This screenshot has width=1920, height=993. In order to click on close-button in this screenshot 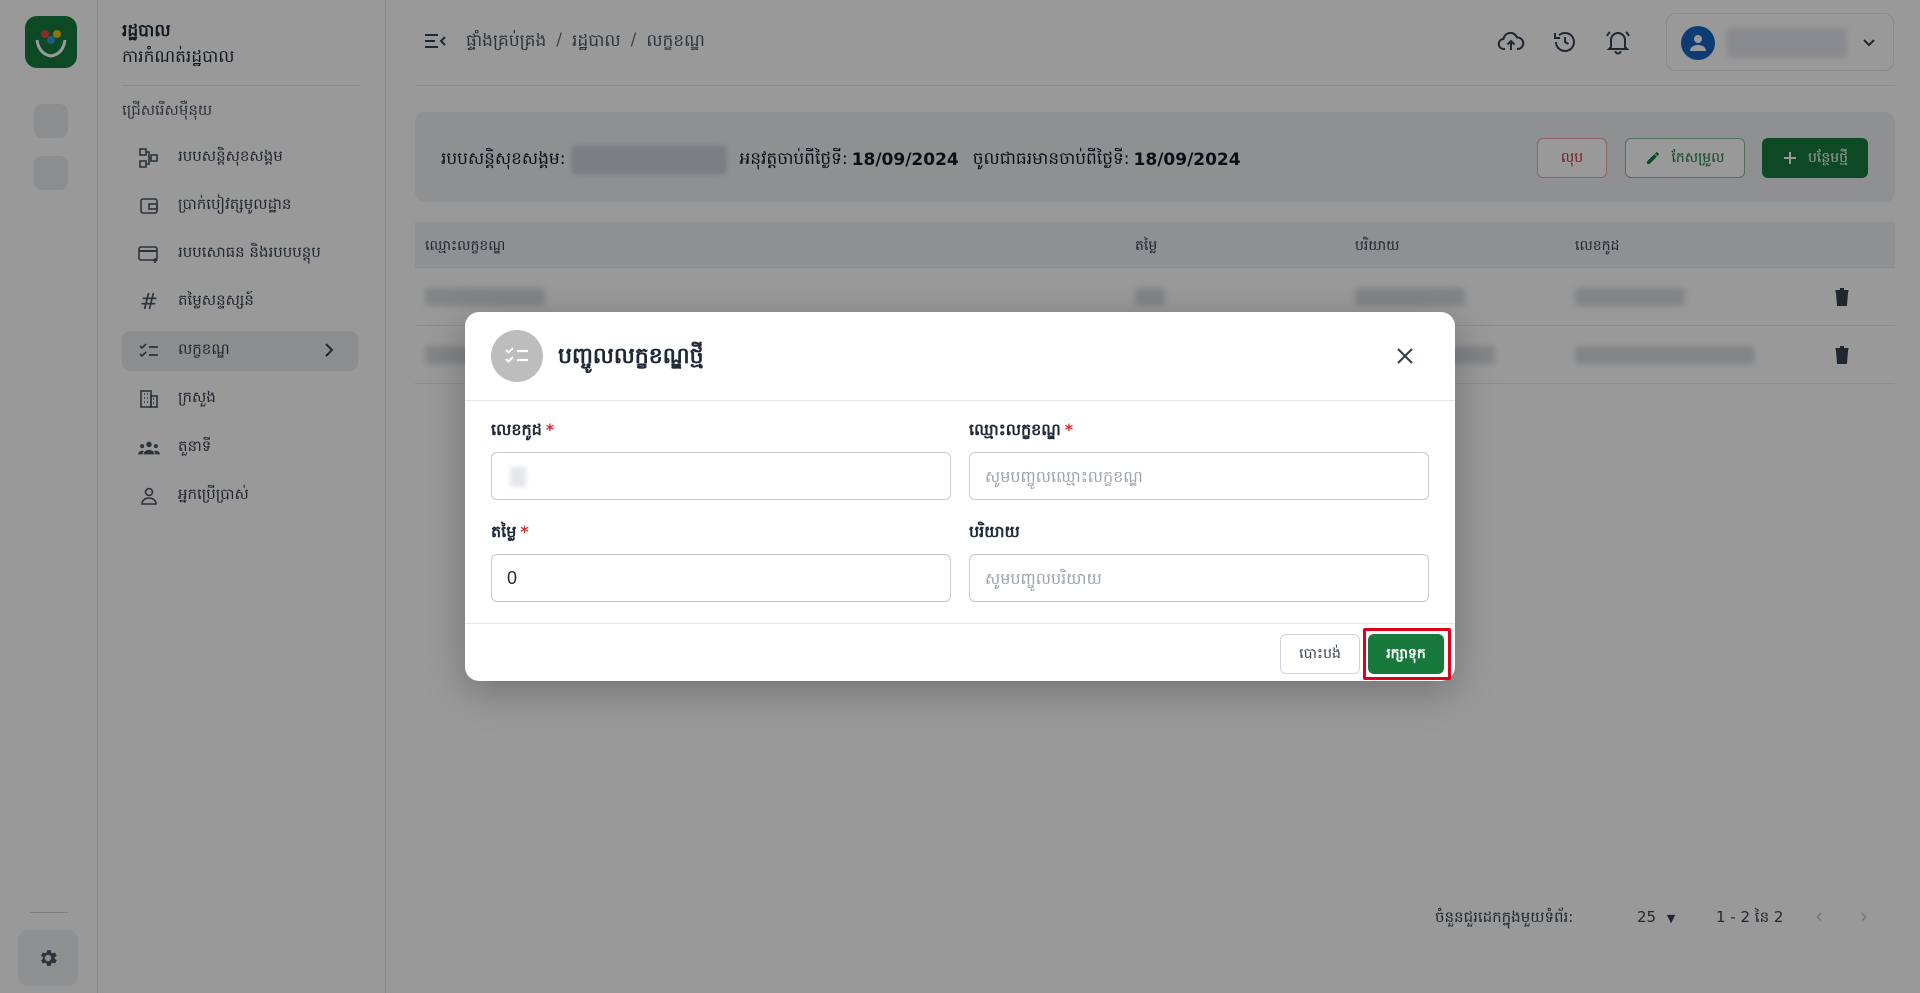, I will do `click(1405, 356)`.